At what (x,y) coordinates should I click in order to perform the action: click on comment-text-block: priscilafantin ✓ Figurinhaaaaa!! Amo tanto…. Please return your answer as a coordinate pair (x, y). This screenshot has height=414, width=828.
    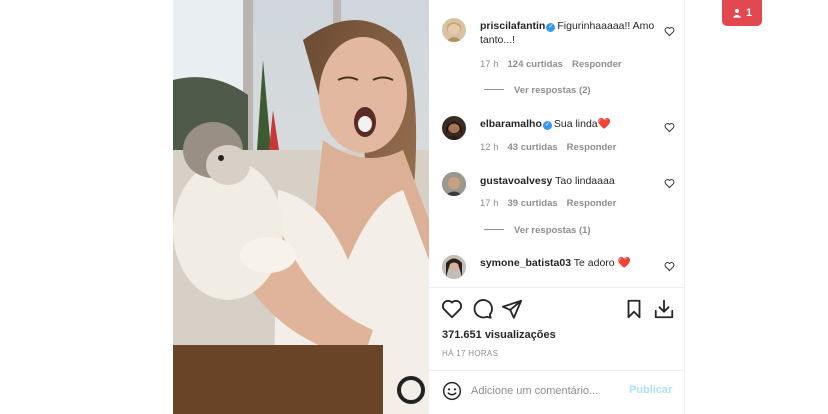
    Looking at the image, I should click on (567, 33).